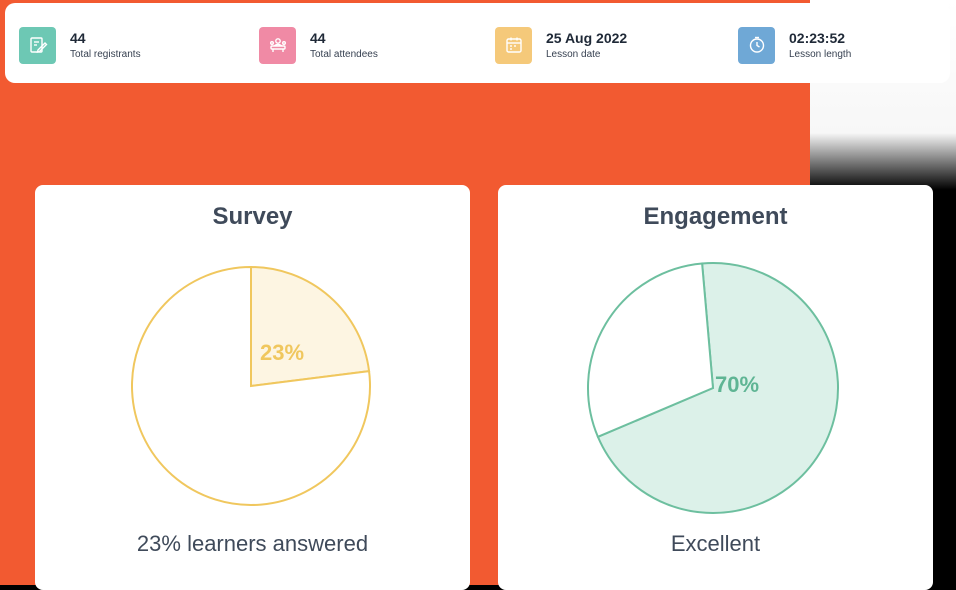 This screenshot has height=590, width=956. What do you see at coordinates (573, 54) in the screenshot?
I see `stat-label: Lesson date` at bounding box center [573, 54].